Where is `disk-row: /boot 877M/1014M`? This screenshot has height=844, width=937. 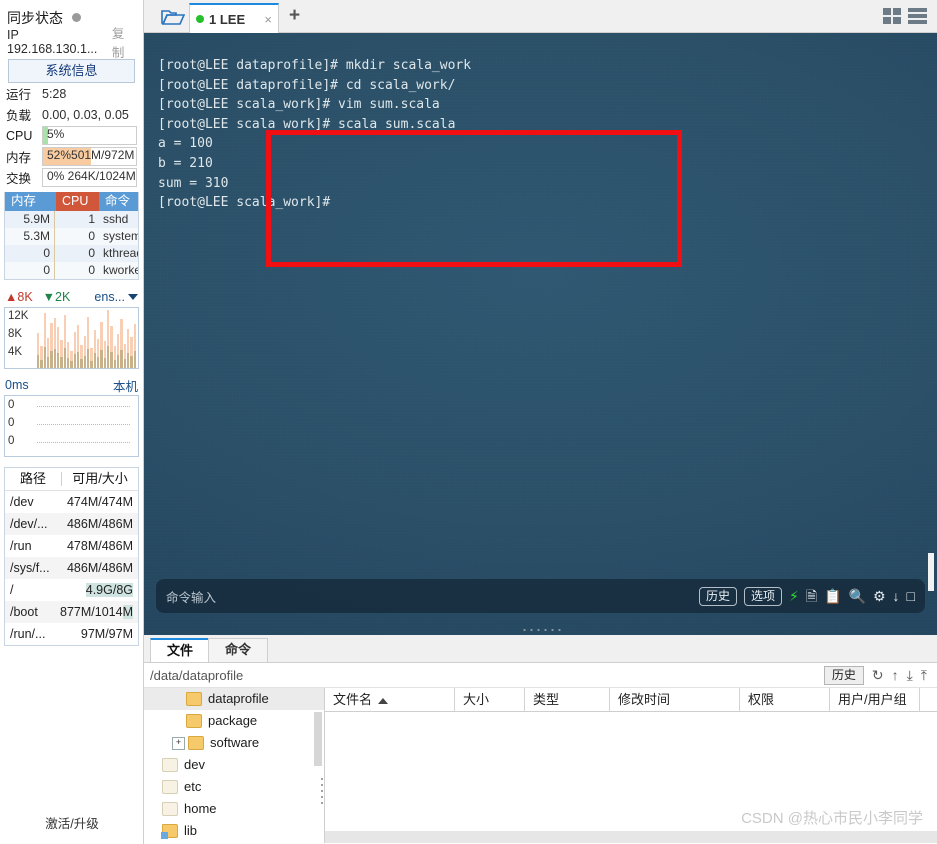 disk-row: /boot 877M/1014M is located at coordinates (71, 612).